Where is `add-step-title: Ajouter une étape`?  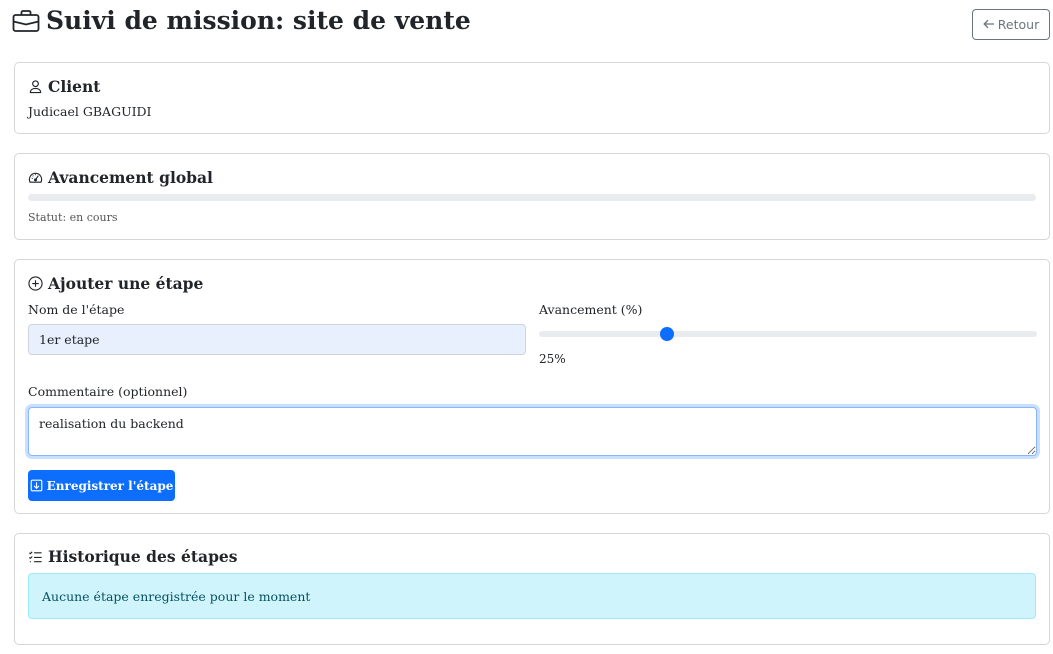
add-step-title: Ajouter une étape is located at coordinates (115, 283).